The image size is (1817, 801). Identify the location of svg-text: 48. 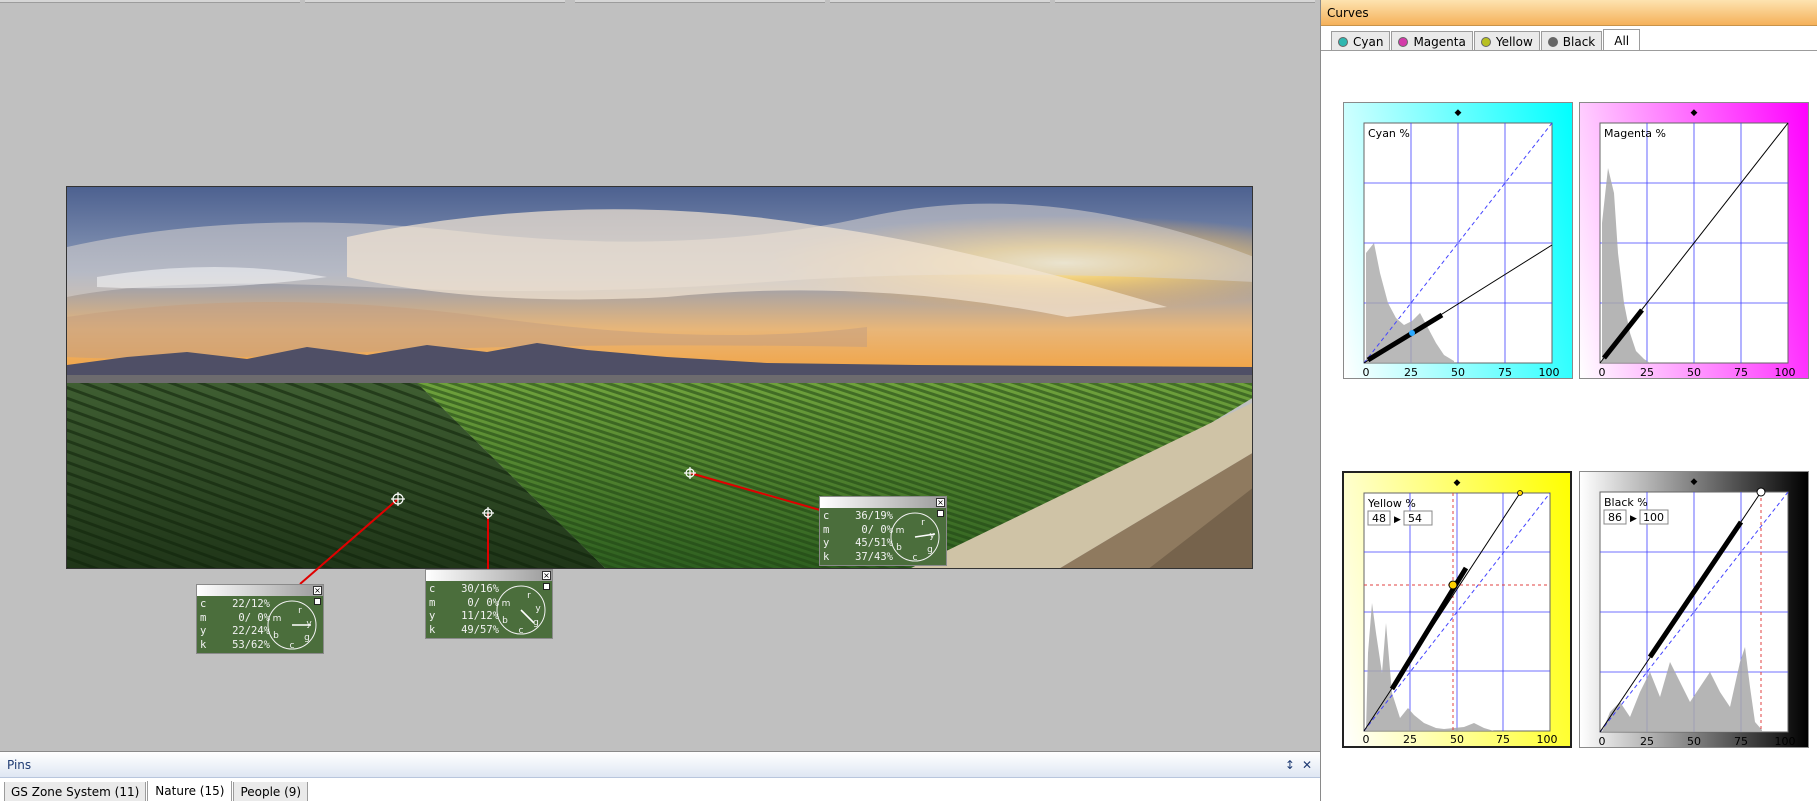
(1379, 518).